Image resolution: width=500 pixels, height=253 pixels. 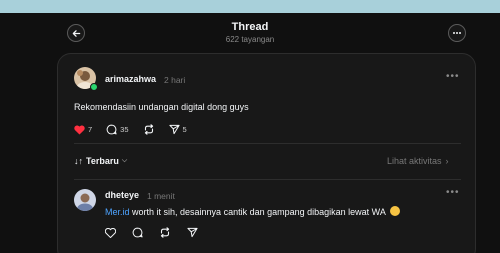 What do you see at coordinates (124, 160) in the screenshot?
I see `chevron-down-icon: ⌵` at bounding box center [124, 160].